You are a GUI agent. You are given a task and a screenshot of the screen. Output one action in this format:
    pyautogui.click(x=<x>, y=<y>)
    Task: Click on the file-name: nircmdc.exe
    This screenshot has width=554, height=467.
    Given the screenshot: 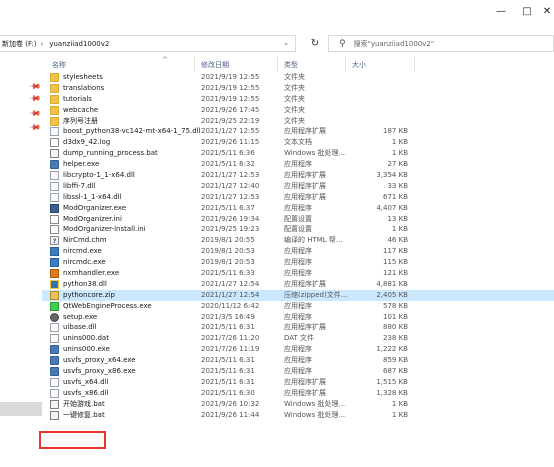 What is the action you would take?
    pyautogui.click(x=84, y=262)
    